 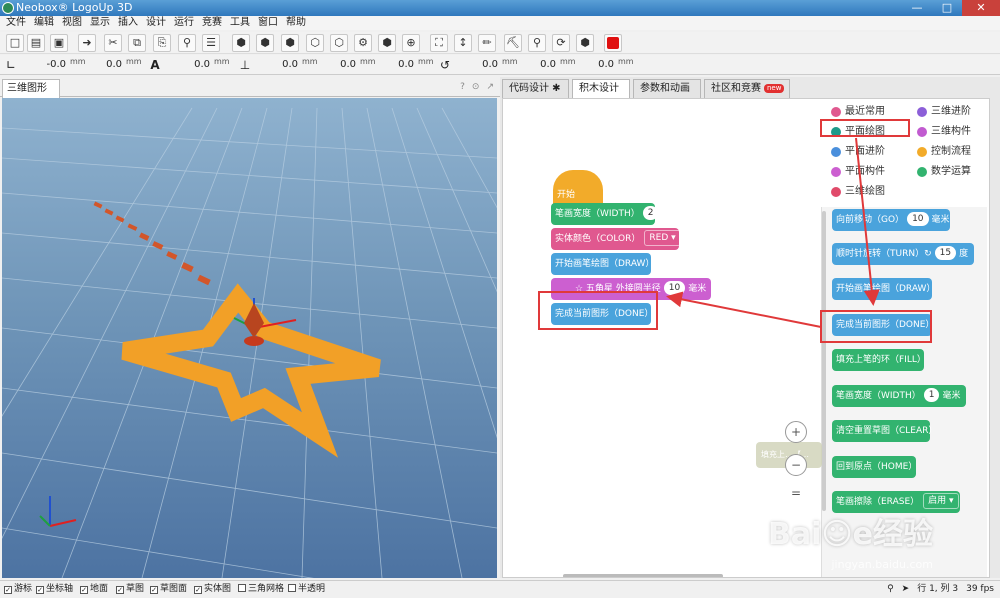 What do you see at coordinates (336, 64) in the screenshot?
I see `pos-y-value: 0.0` at bounding box center [336, 64].